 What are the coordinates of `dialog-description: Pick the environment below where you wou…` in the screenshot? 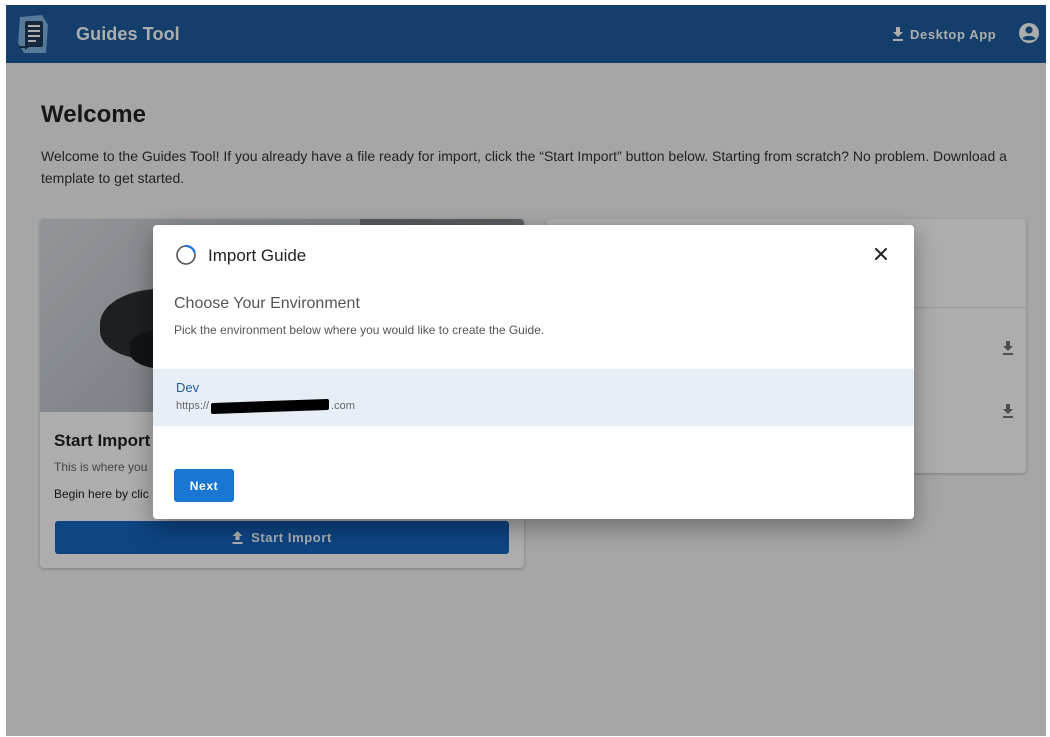 It's located at (359, 330).